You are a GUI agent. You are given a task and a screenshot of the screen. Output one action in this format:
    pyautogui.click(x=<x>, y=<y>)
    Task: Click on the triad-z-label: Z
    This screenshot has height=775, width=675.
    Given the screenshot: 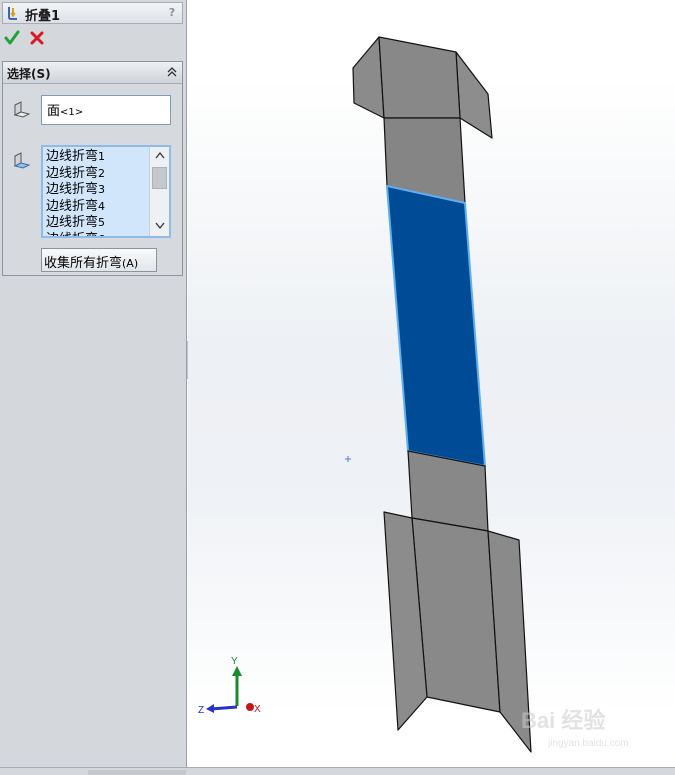 What is the action you would take?
    pyautogui.click(x=201, y=710)
    